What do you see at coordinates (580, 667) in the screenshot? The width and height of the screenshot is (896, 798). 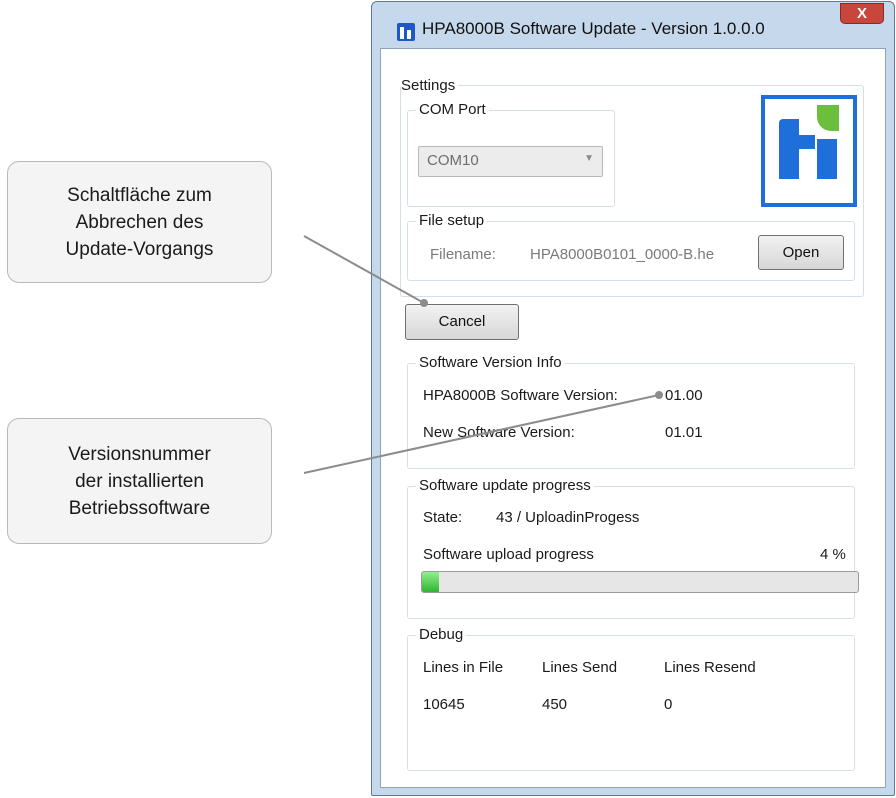 I see `debug-header-lines-send: Lines Send` at bounding box center [580, 667].